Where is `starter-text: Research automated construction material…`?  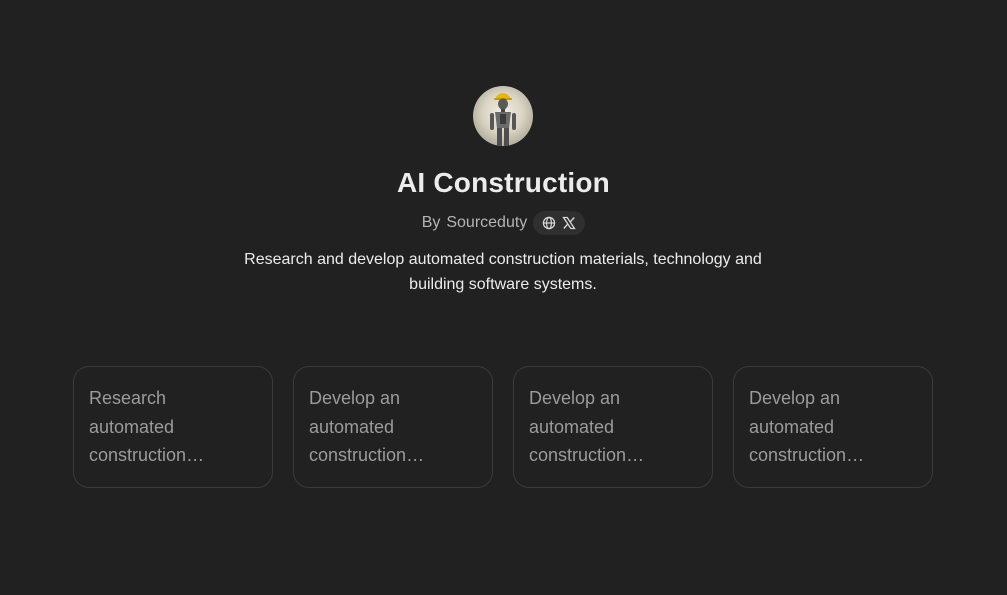 starter-text: Research automated construction material… is located at coordinates (138, 426).